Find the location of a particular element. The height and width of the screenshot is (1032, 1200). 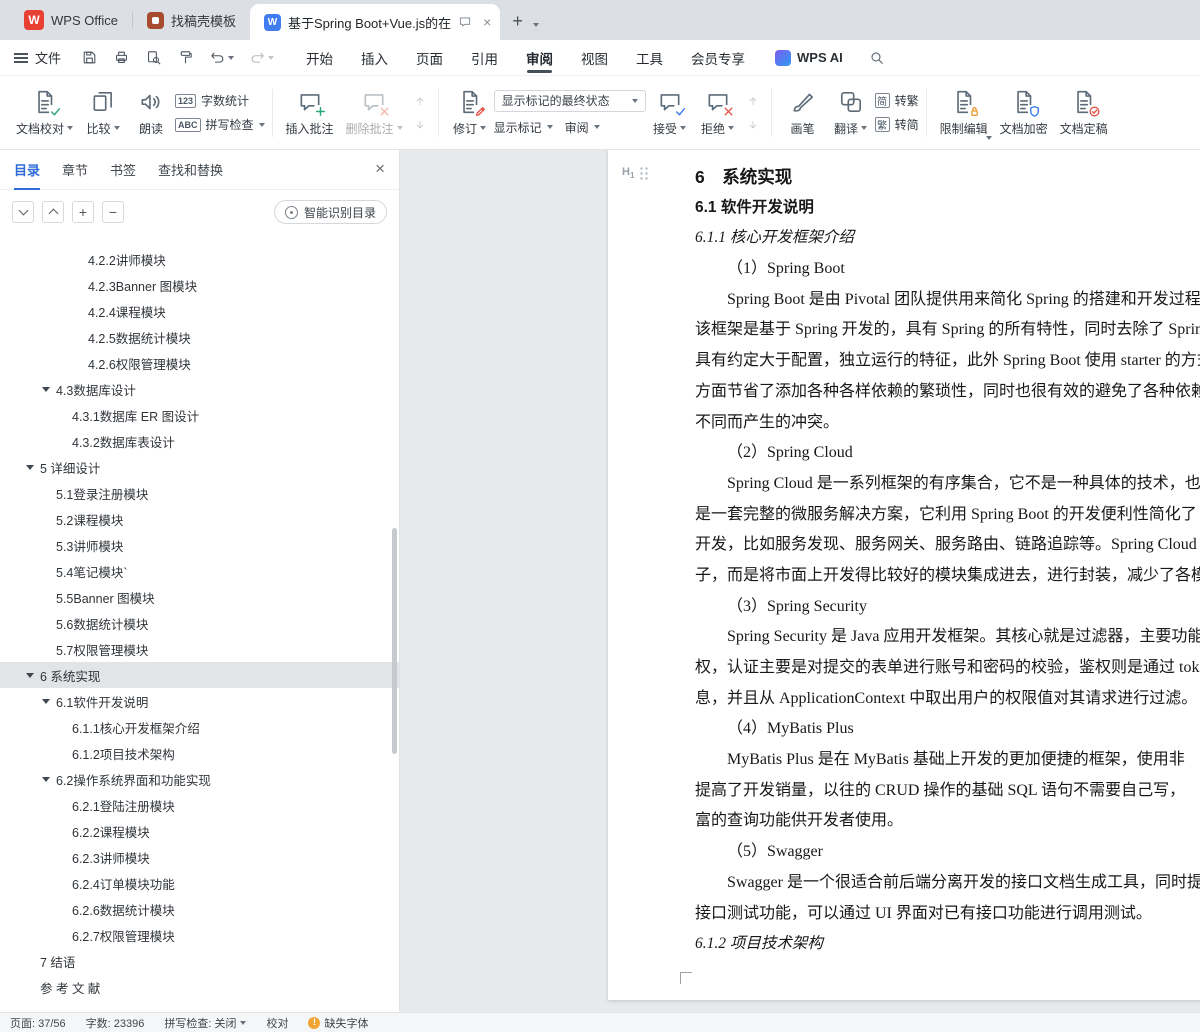

markup-state-dropdown: 显示标记的最终状态 is located at coordinates (569, 100).